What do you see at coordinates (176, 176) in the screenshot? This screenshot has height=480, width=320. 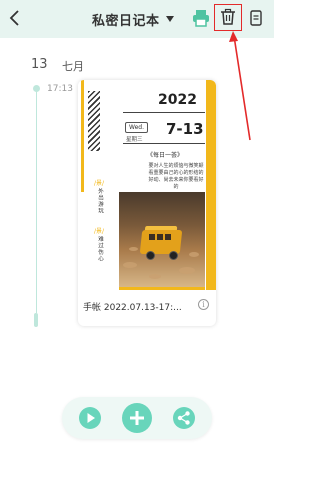 I see `cover-daily-text: 要对人生的烦恼与微笑颠看重要由己的心的形结的好动、尚去未来你要看好的` at bounding box center [176, 176].